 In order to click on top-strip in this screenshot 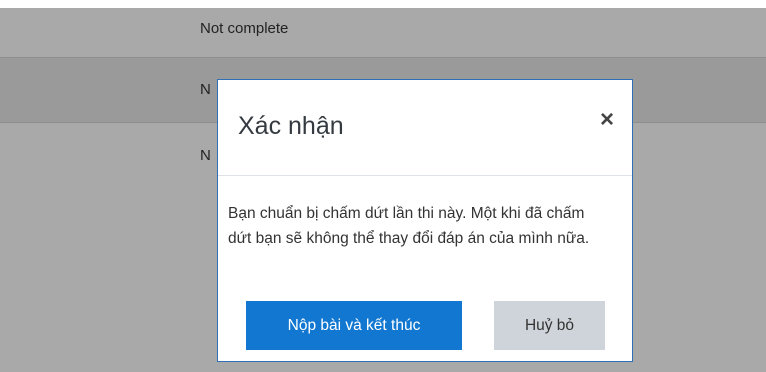, I will do `click(383, 4)`.